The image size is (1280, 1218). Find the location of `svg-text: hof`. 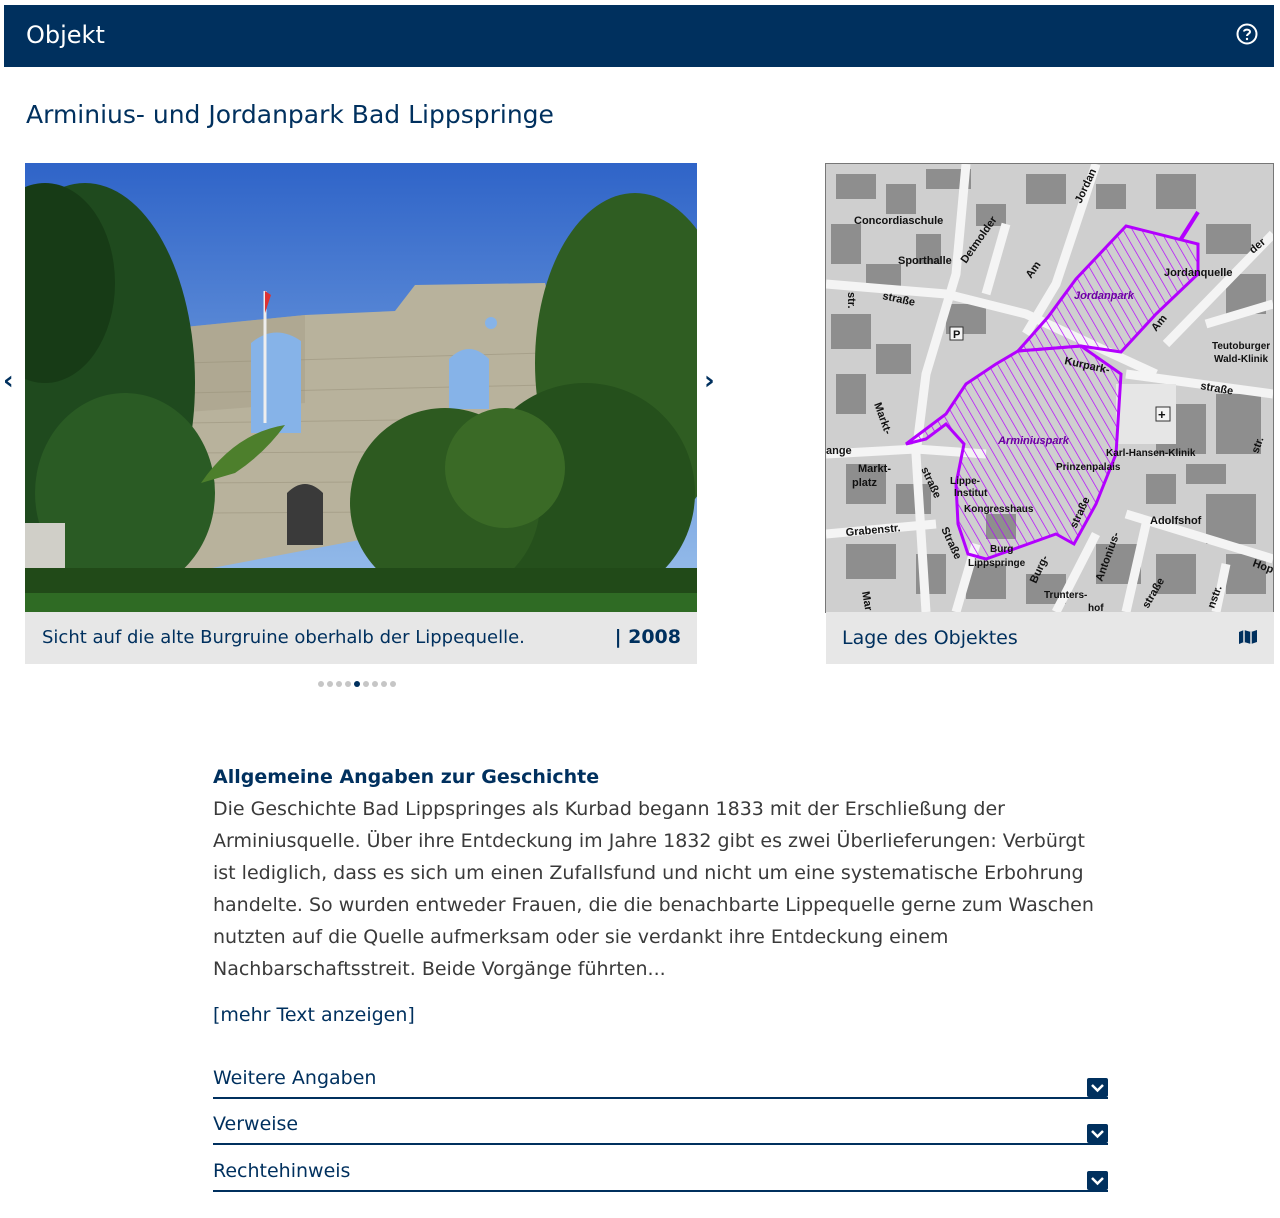

svg-text: hof is located at coordinates (1096, 607).